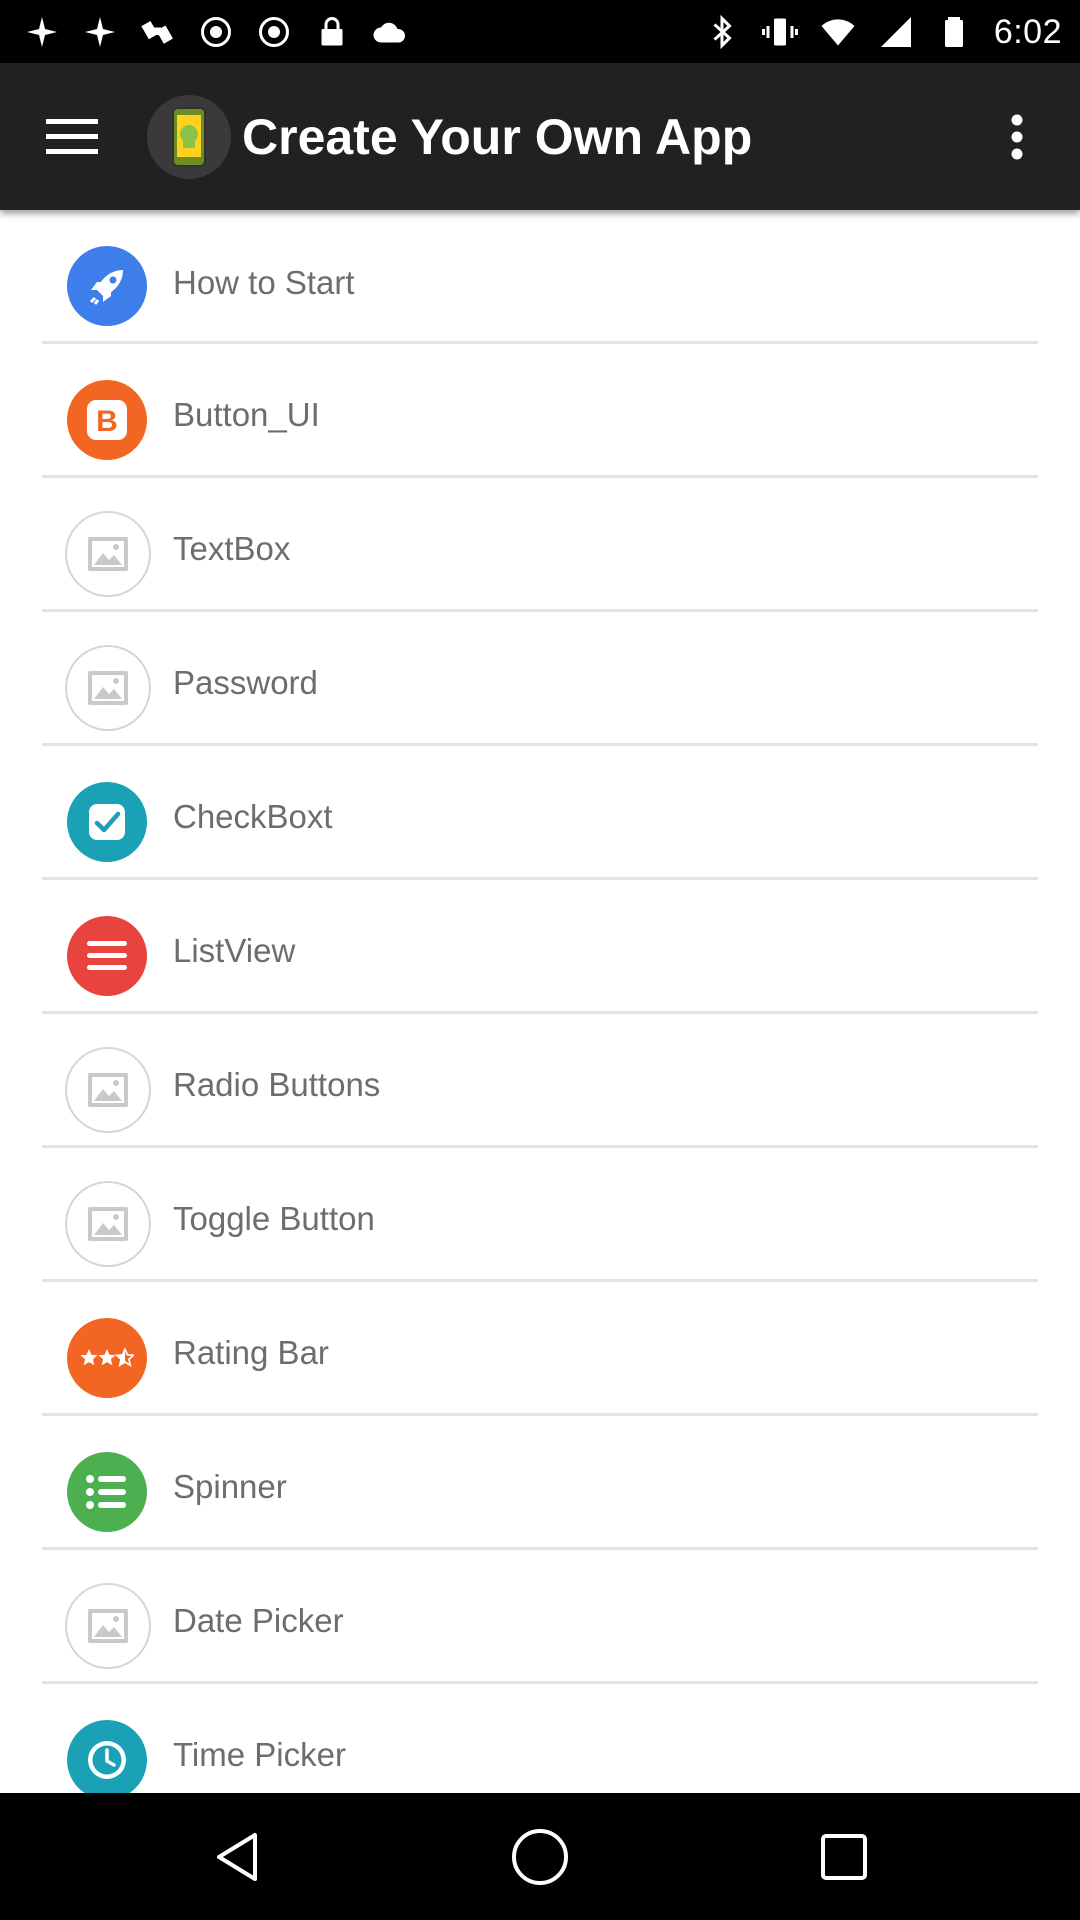 This screenshot has width=1080, height=1920. Describe the element at coordinates (540, 411) in the screenshot. I see `list-item-button-ui: B Button_UI` at that location.